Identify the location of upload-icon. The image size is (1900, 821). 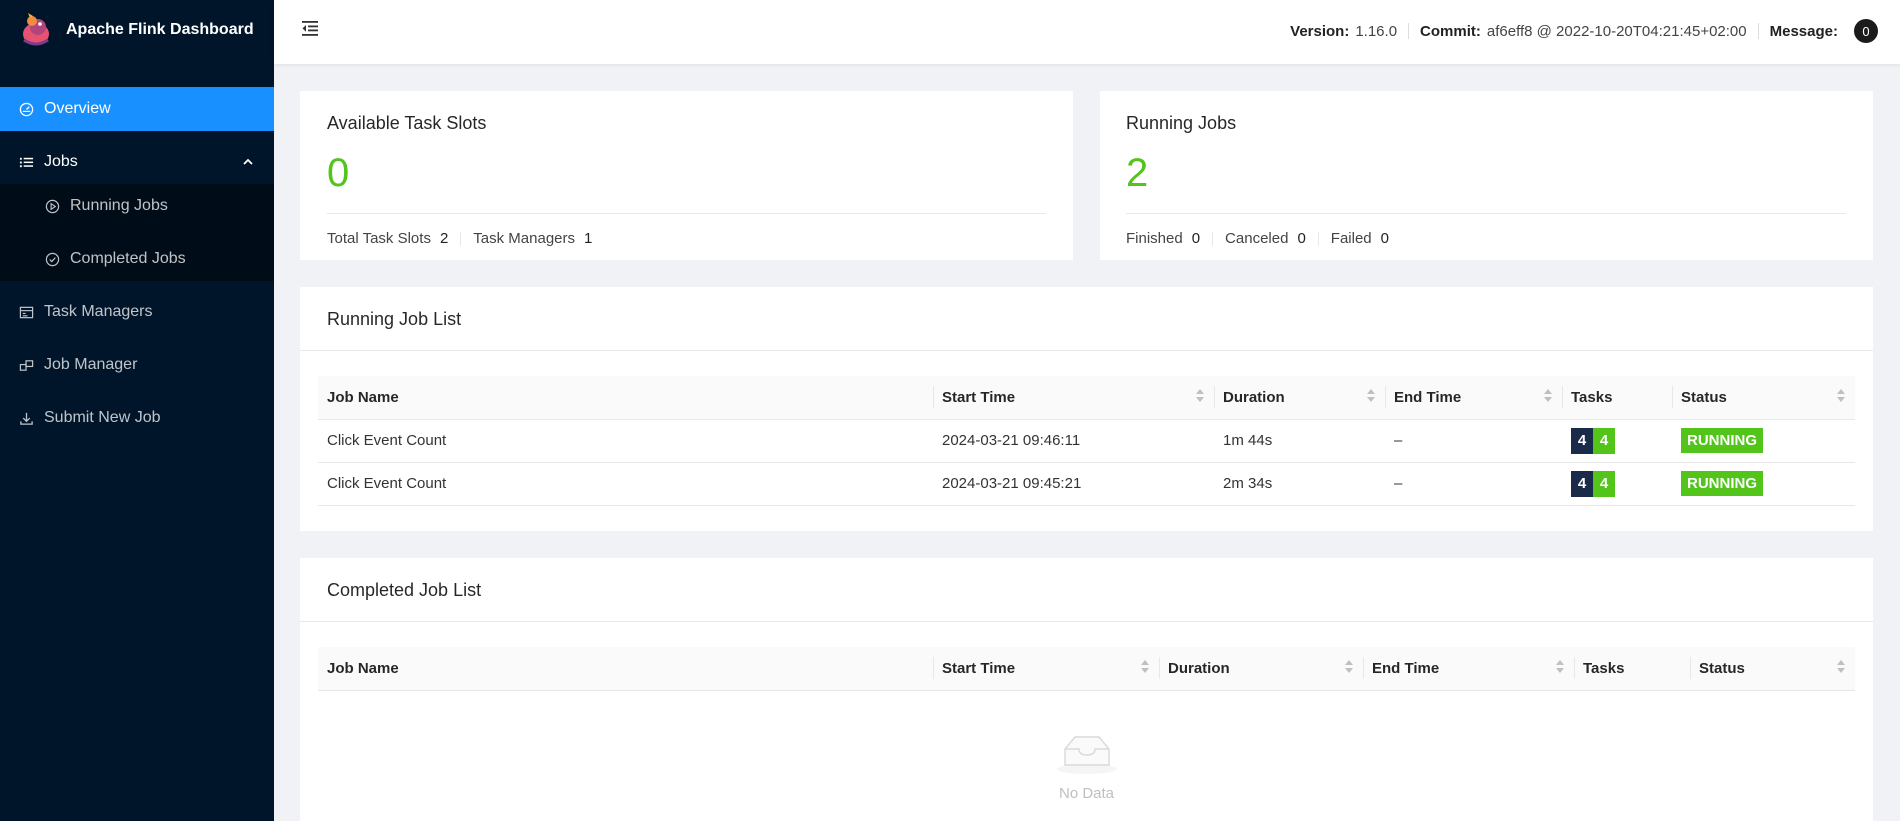
(26, 418).